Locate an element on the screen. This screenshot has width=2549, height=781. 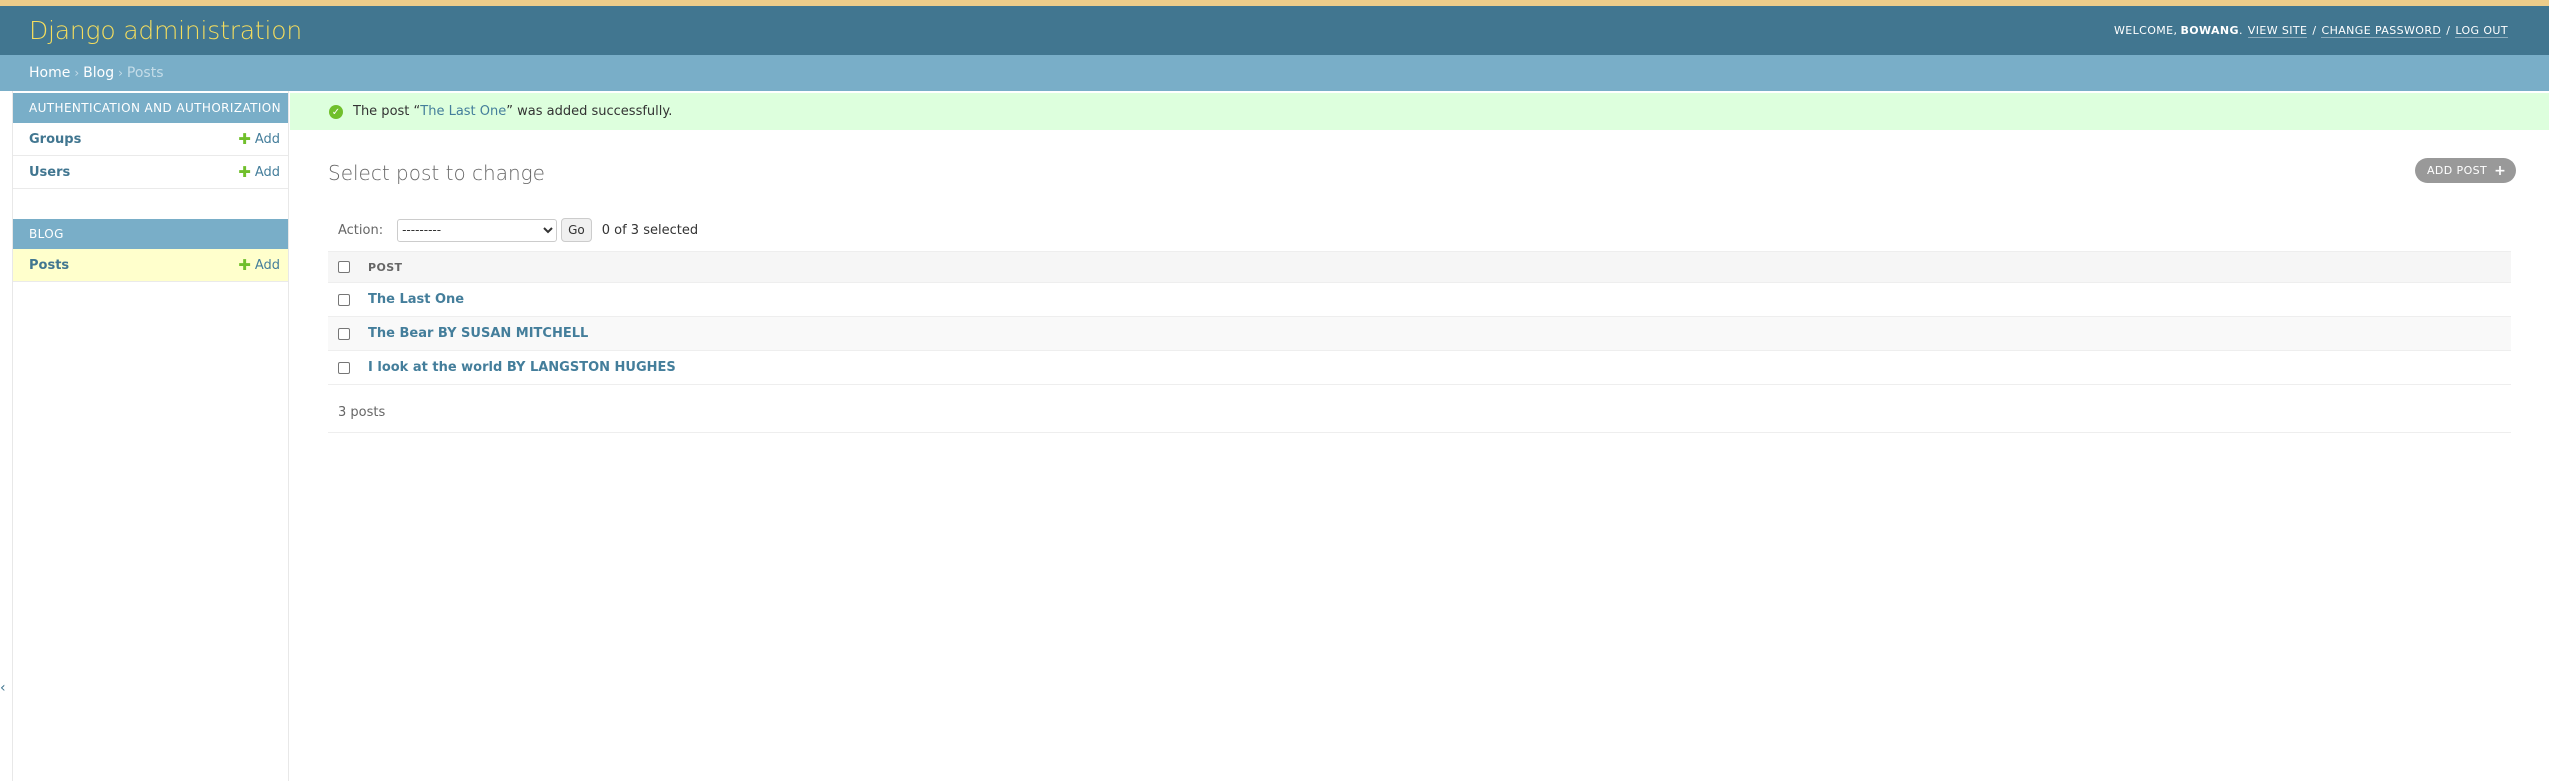
breadcrumb-current: Posts is located at coordinates (145, 73).